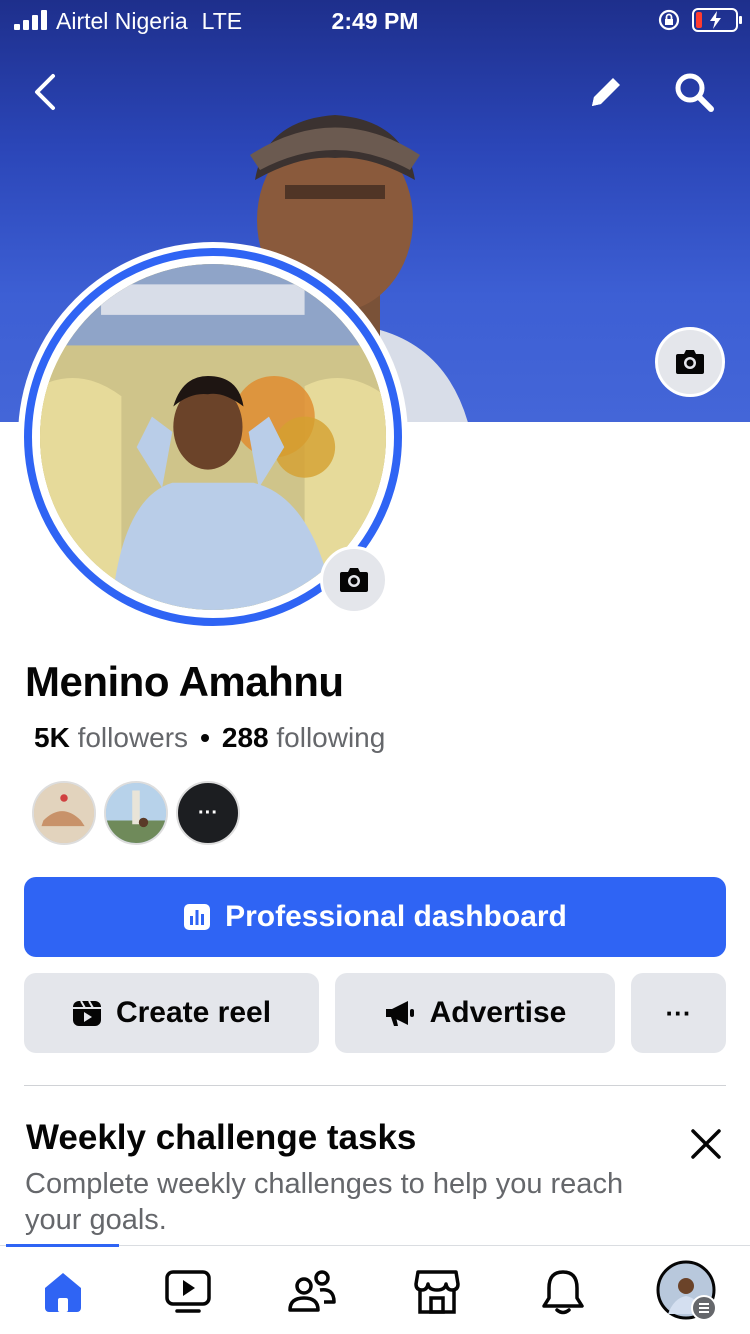  What do you see at coordinates (133, 737) in the screenshot?
I see `followers-label: followers` at bounding box center [133, 737].